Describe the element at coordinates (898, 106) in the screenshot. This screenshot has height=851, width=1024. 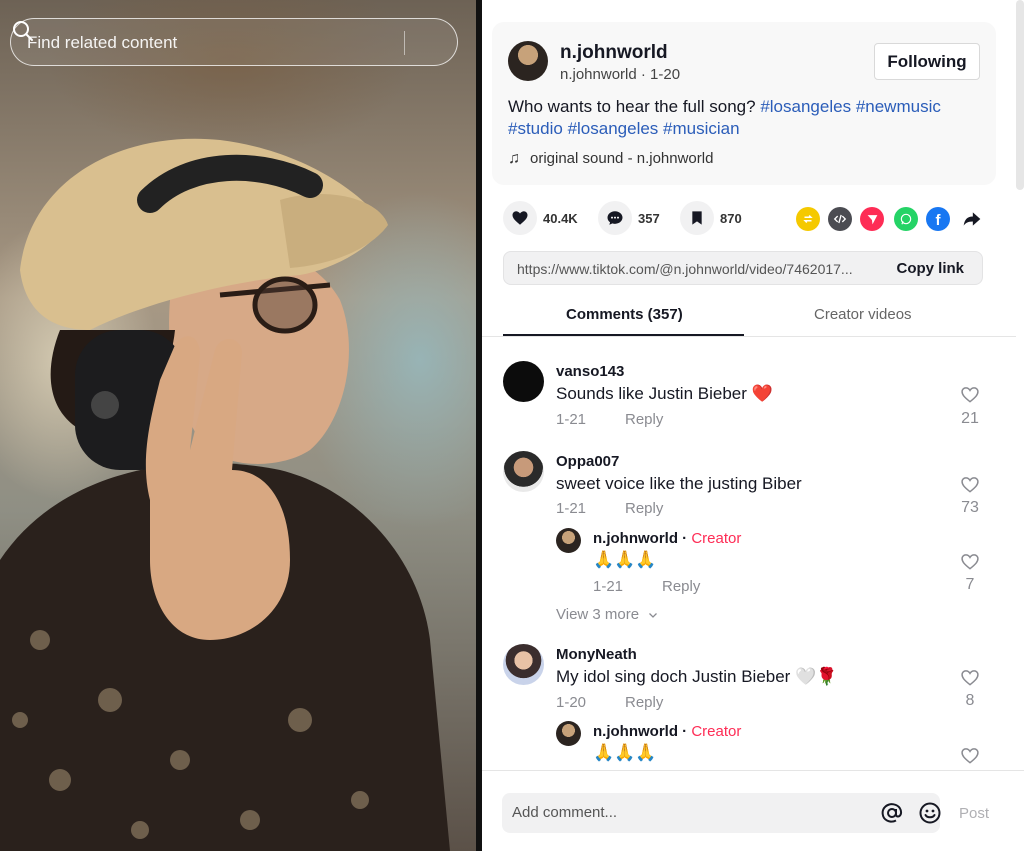
I see `hashtag-link: #newmusic` at that location.